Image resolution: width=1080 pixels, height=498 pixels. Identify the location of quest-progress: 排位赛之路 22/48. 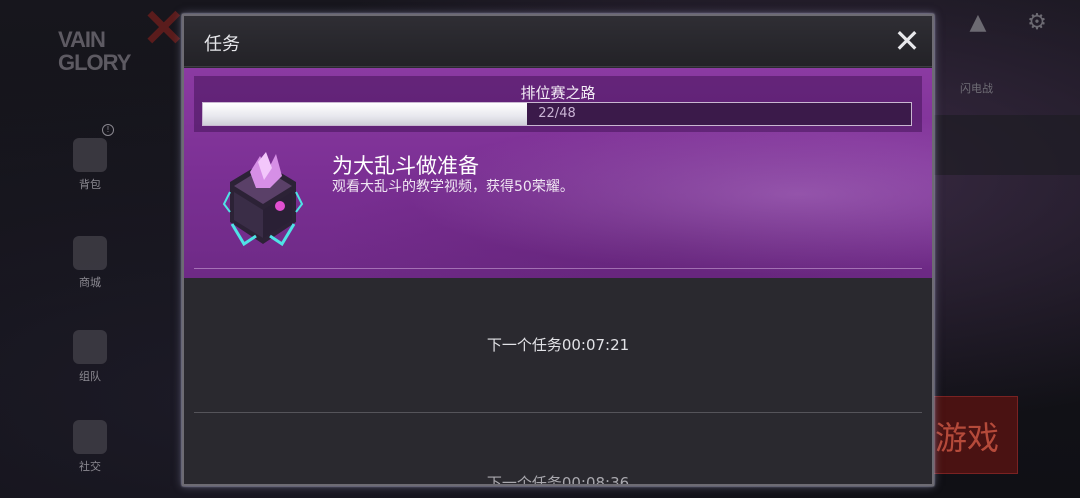
(558, 104).